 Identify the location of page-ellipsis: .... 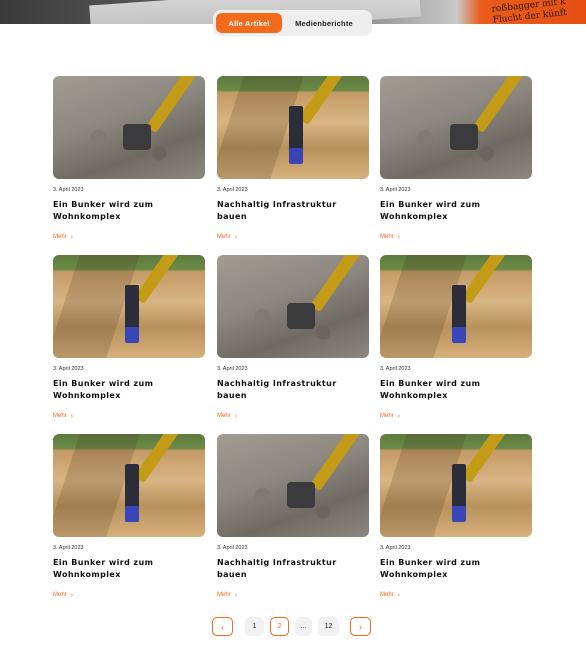
(303, 626).